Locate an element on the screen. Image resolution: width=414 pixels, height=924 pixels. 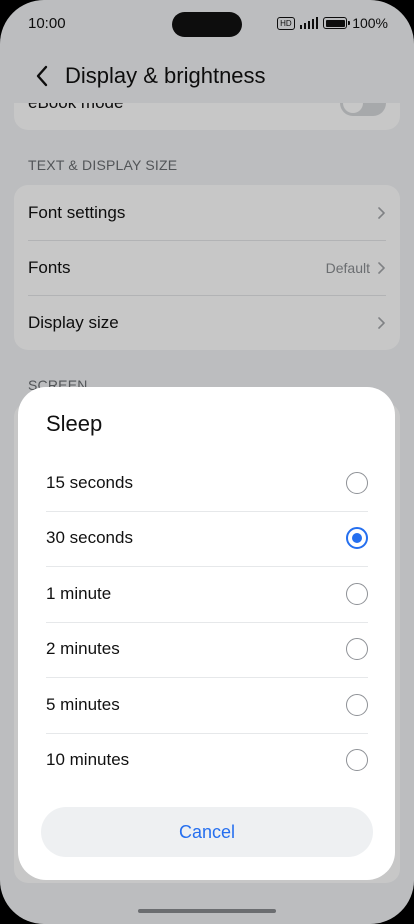
option-label: 30 seconds is located at coordinates (89, 538).